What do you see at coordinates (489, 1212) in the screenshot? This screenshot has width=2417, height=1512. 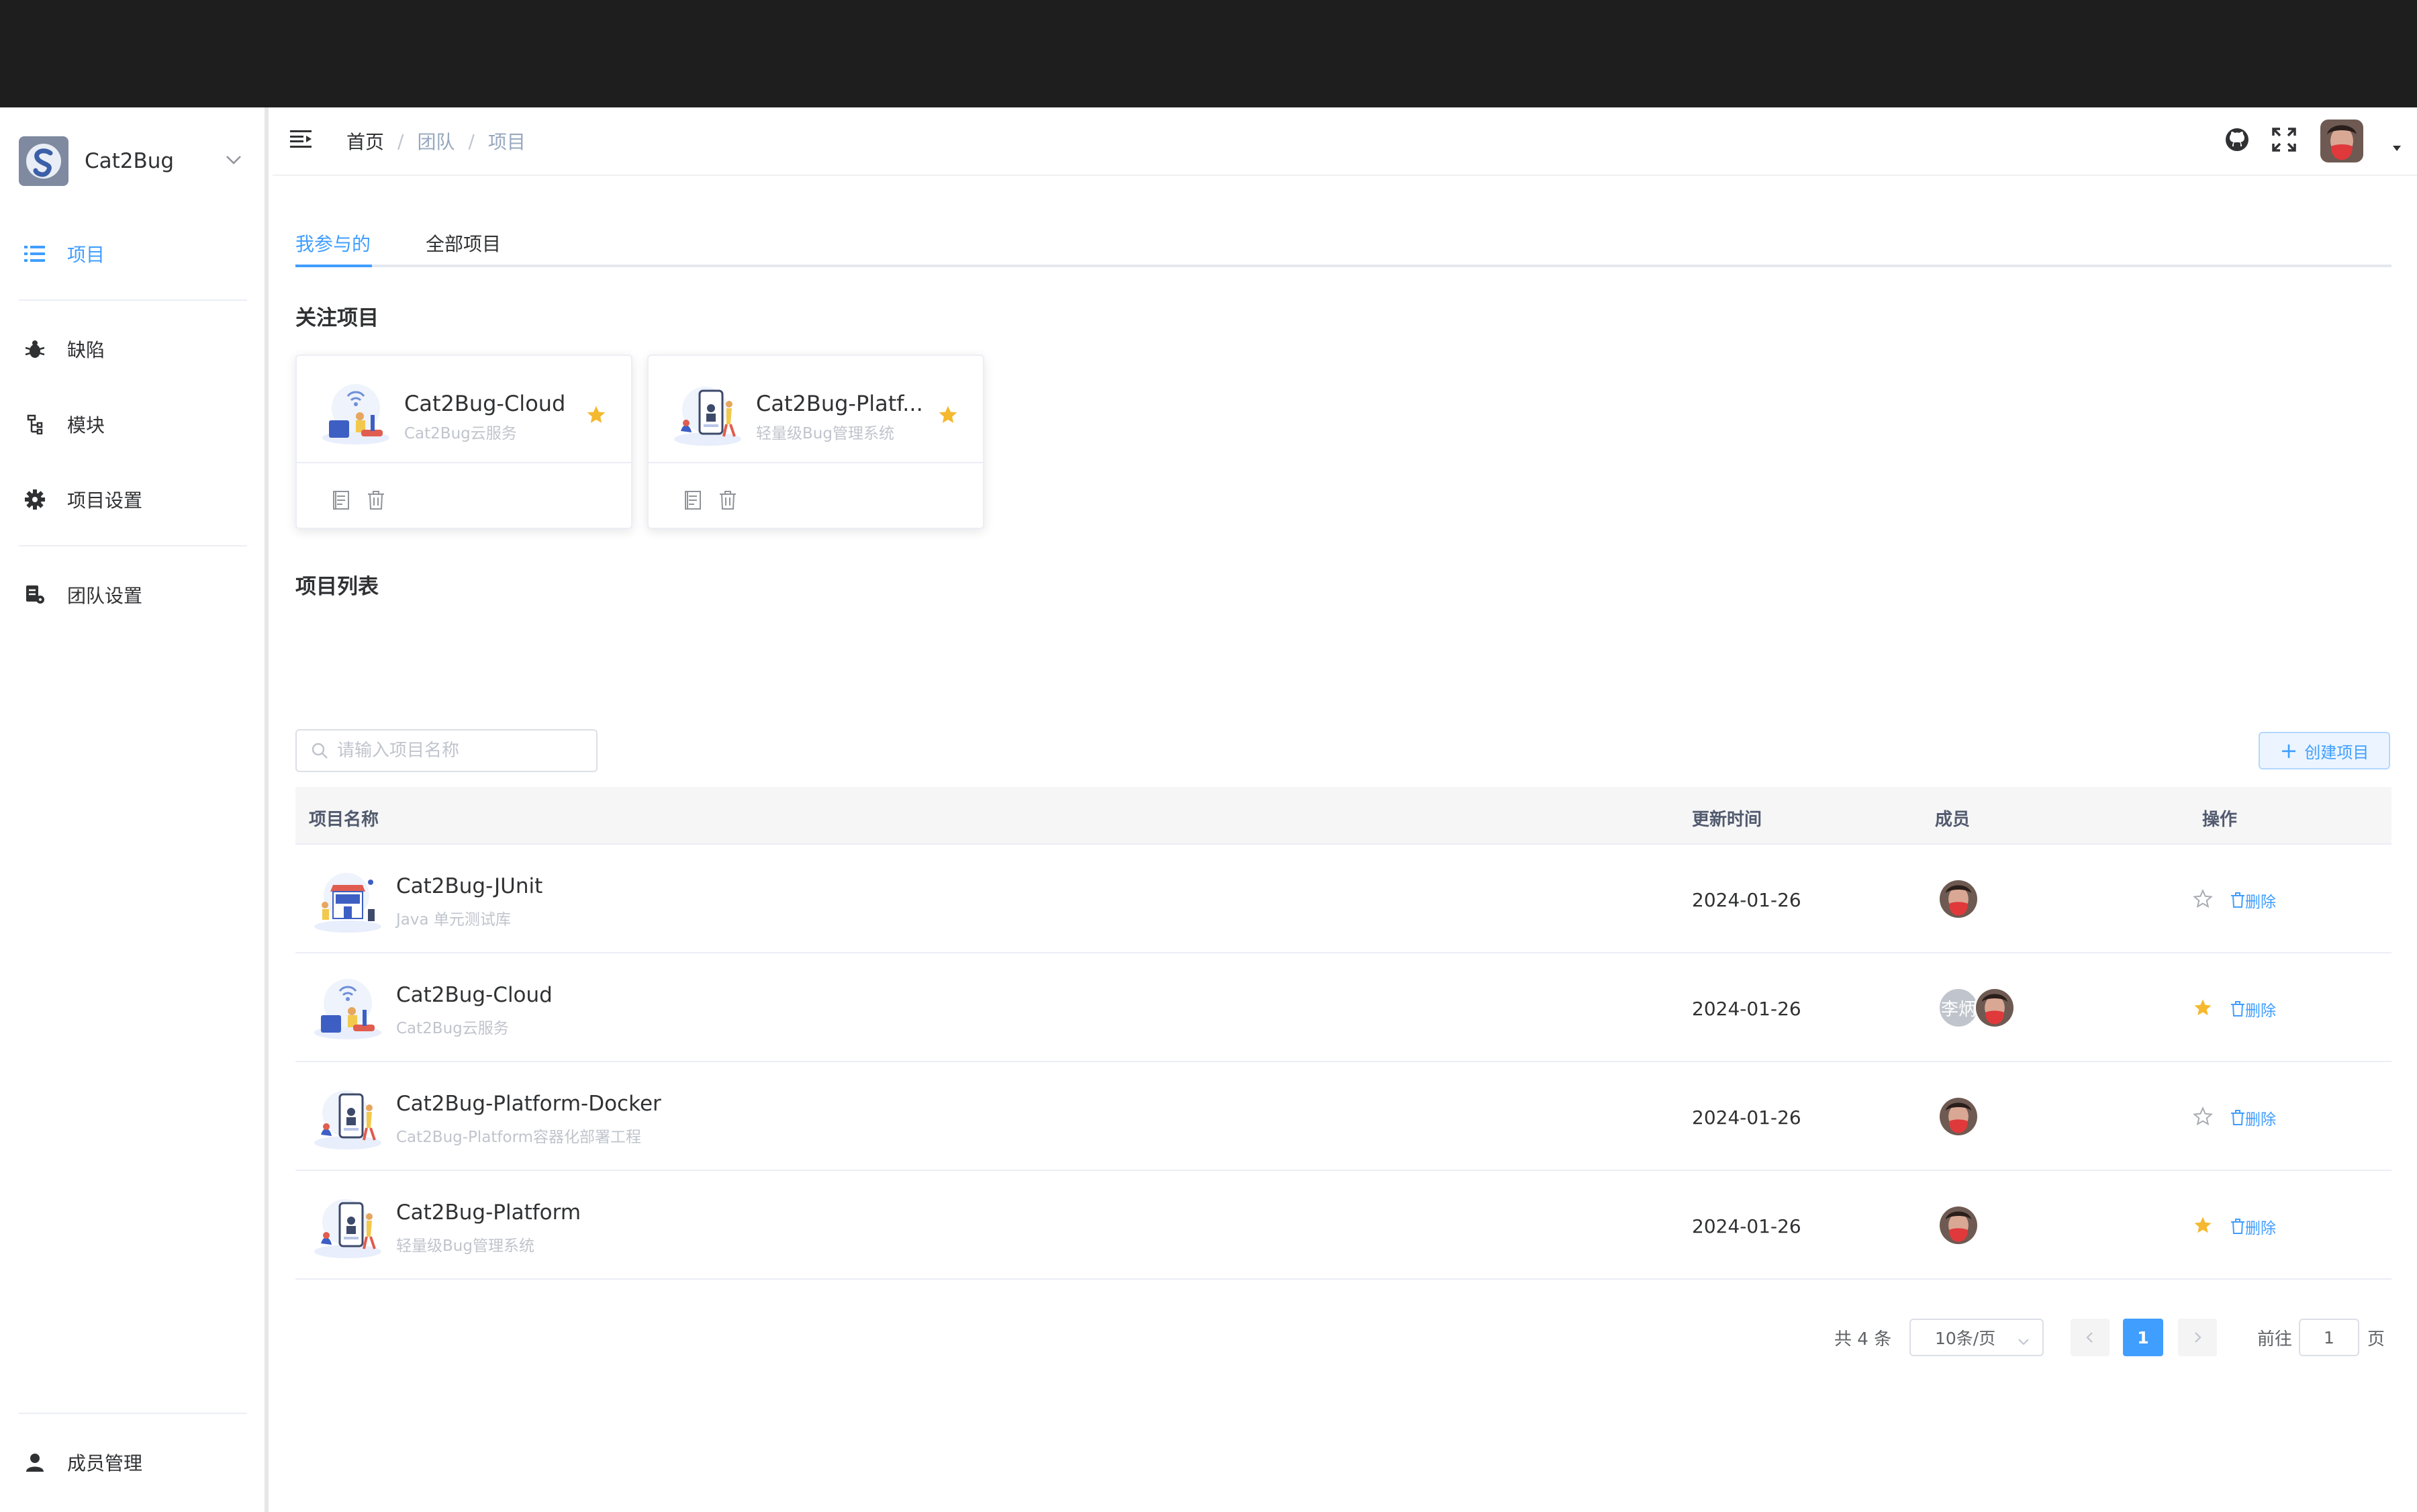 I see `project-name-link: Cat2Bug-Platform` at bounding box center [489, 1212].